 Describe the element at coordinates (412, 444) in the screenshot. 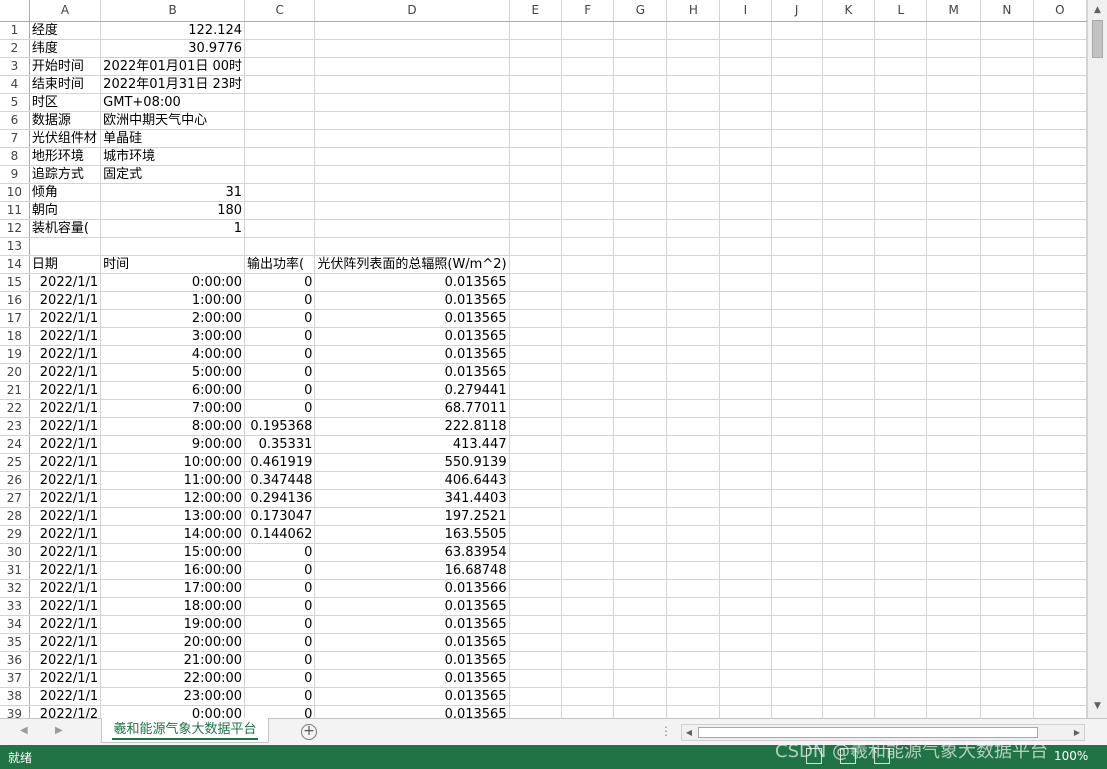

I see `cell-d: 413.447` at that location.